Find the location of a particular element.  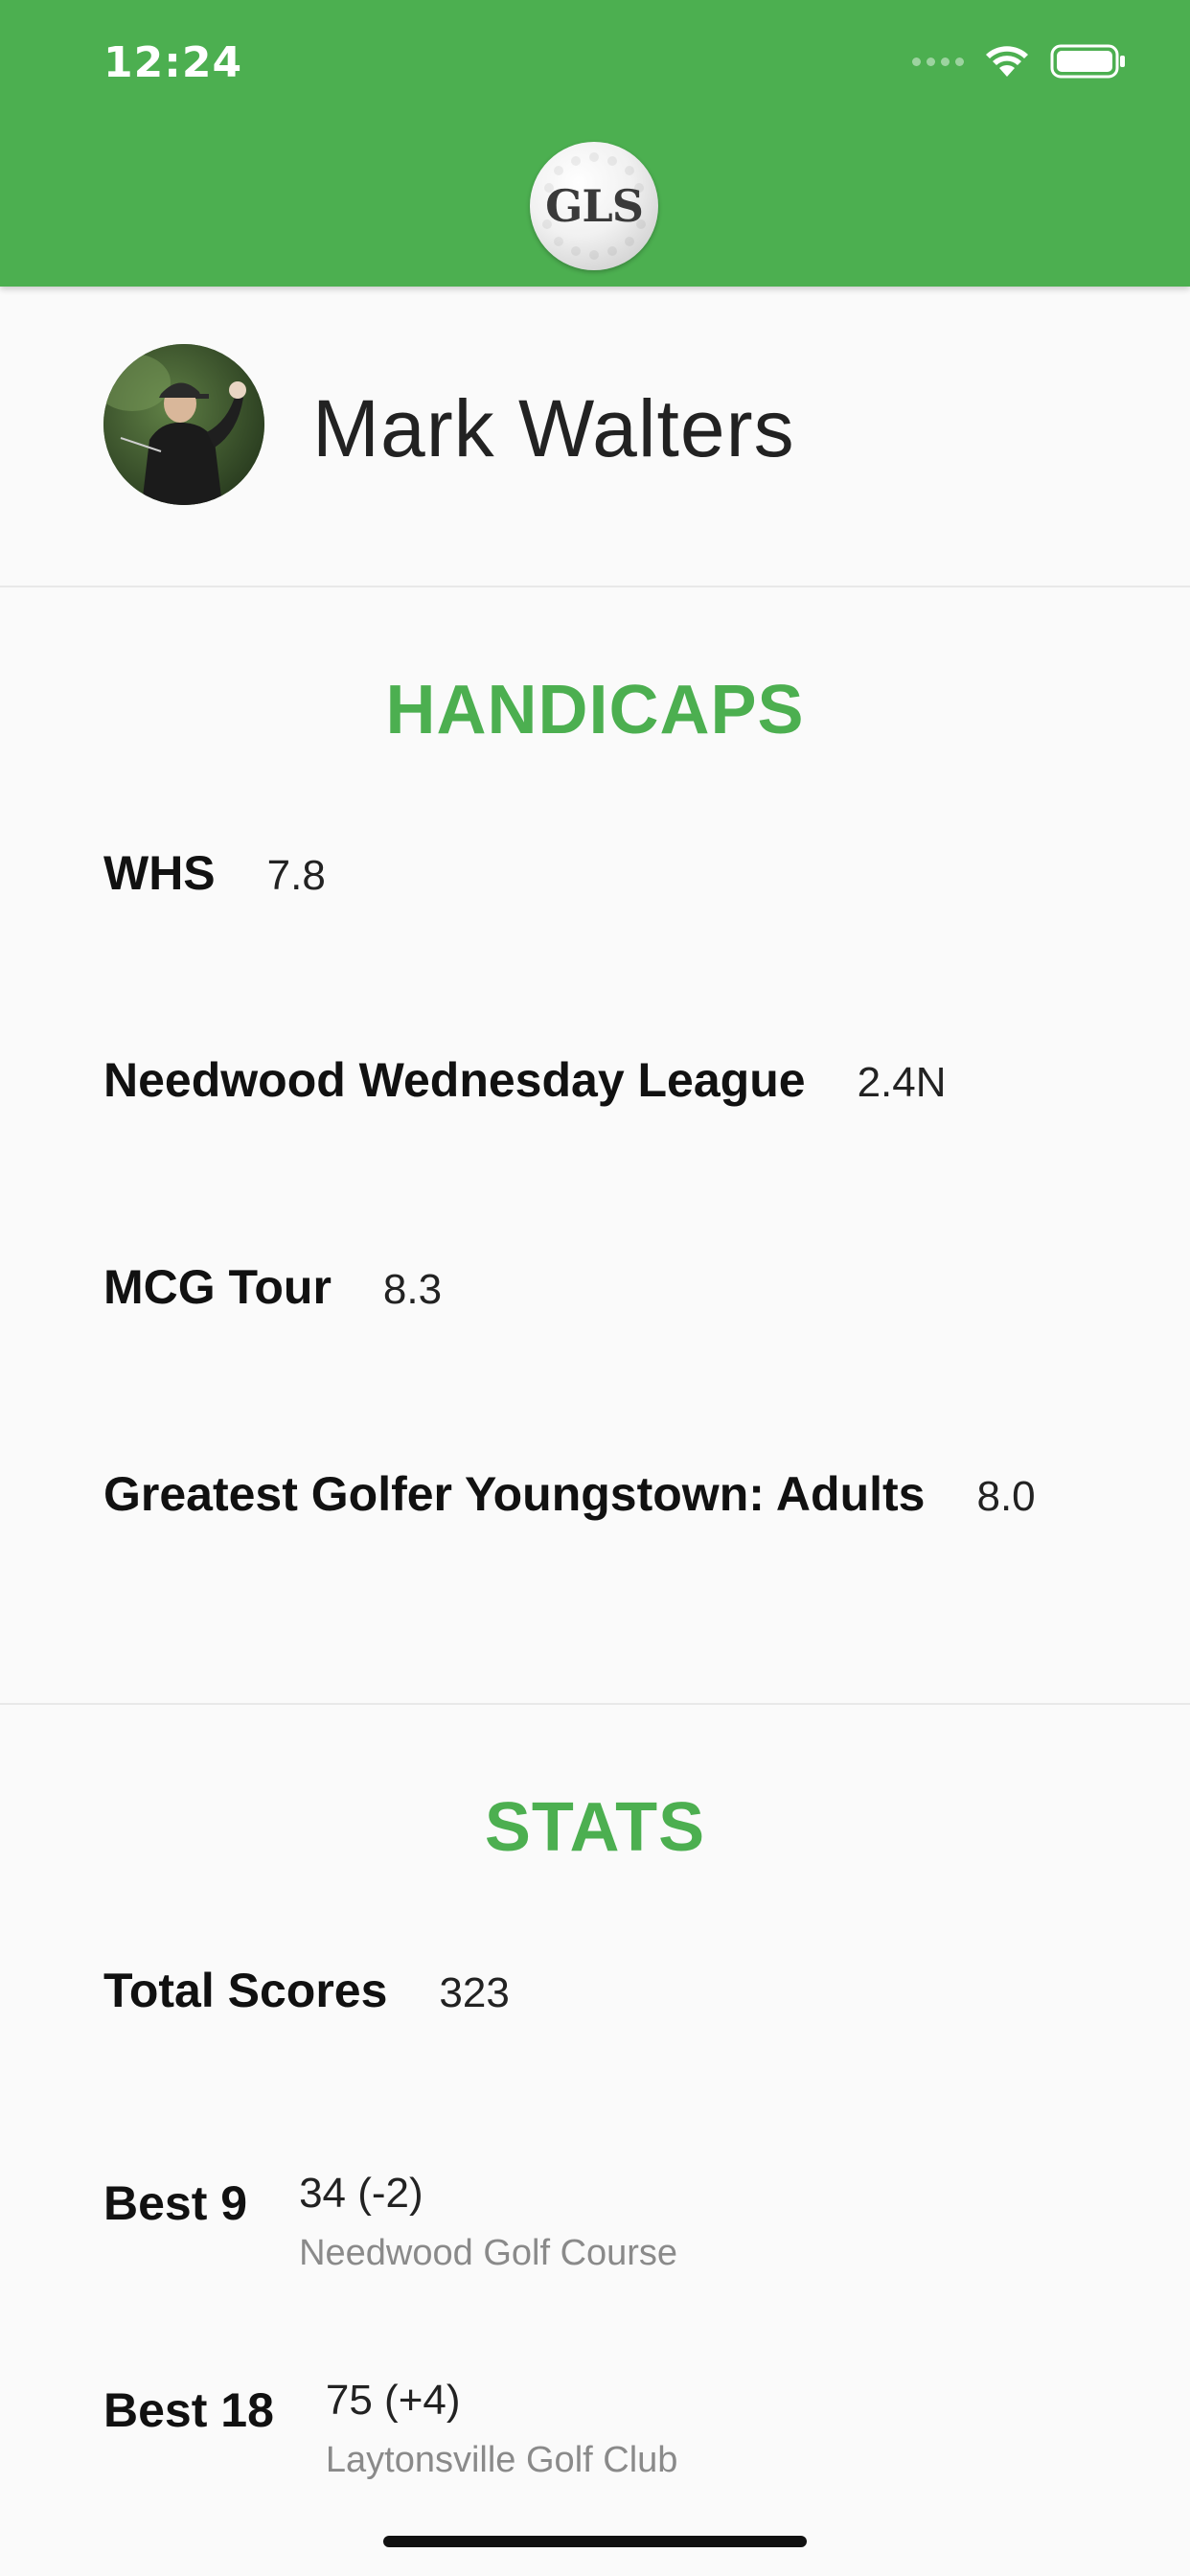

handicap-value: 7.8 is located at coordinates (296, 876).